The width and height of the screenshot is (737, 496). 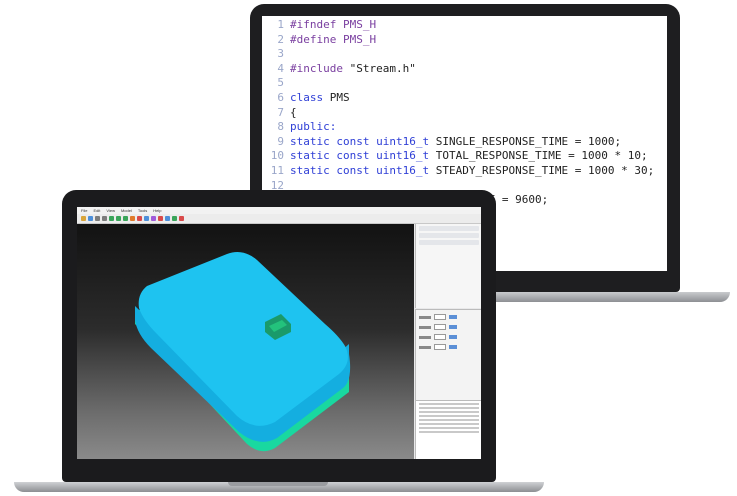 What do you see at coordinates (167, 218) in the screenshot?
I see `intersect-icon` at bounding box center [167, 218].